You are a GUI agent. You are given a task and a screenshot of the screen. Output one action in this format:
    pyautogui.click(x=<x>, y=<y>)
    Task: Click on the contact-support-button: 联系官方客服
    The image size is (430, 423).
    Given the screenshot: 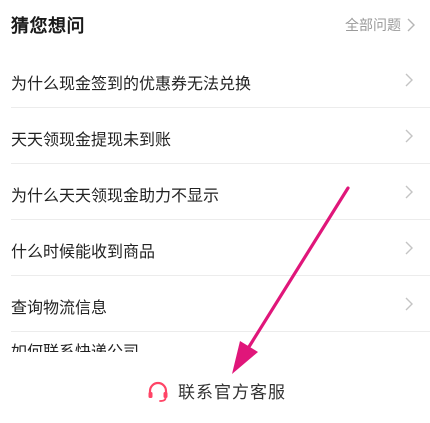 What is the action you would take?
    pyautogui.click(x=216, y=390)
    